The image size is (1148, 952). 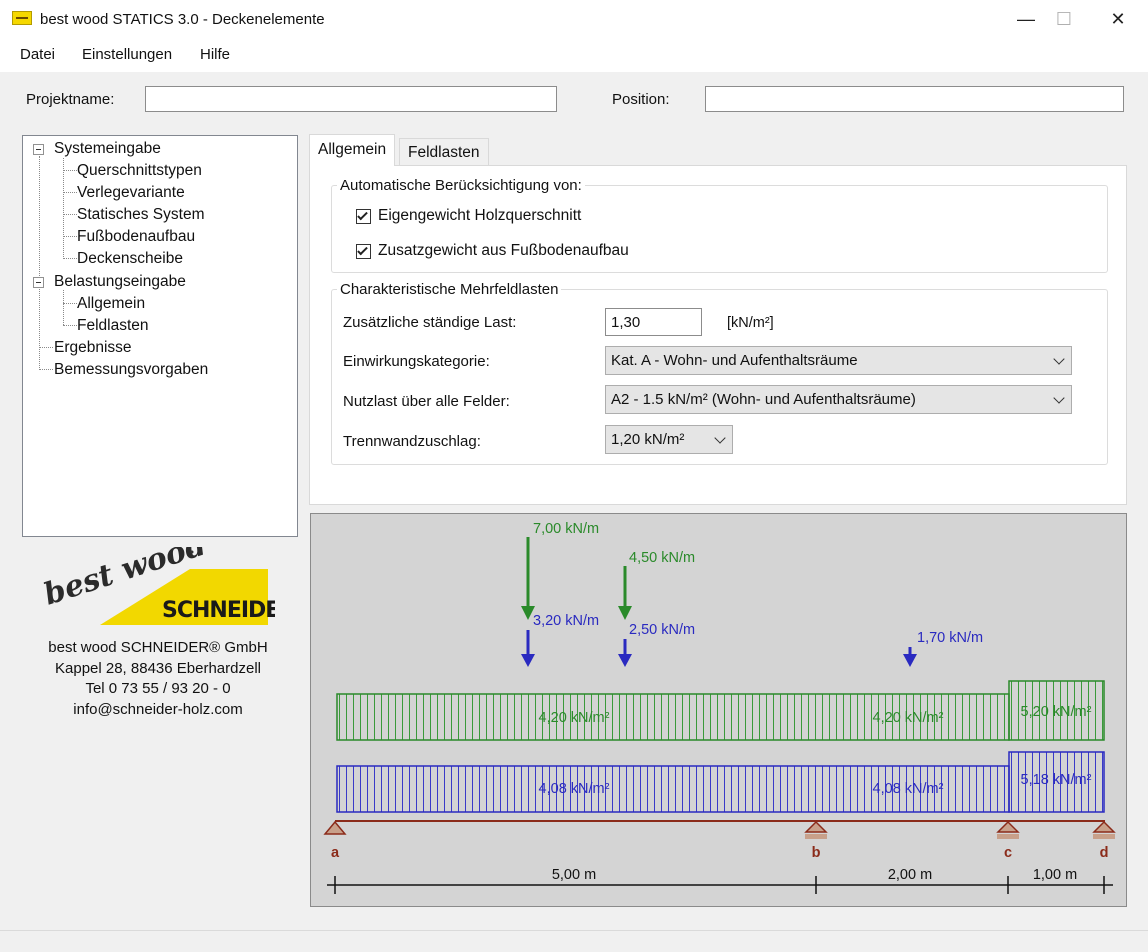 I want to click on extra-load-unit: [kN/m²], so click(x=750, y=323).